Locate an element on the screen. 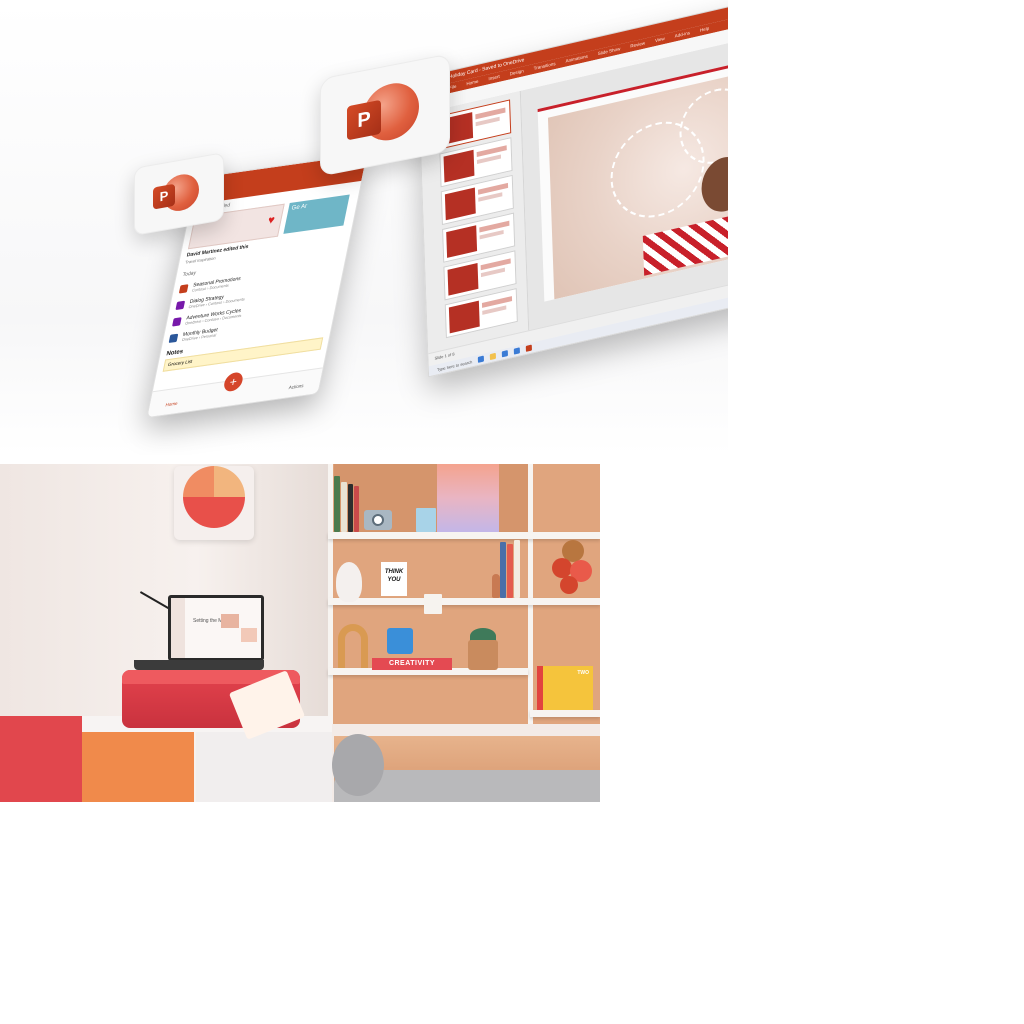 This screenshot has width=1024, height=1024. orange-drawer is located at coordinates (138, 767).